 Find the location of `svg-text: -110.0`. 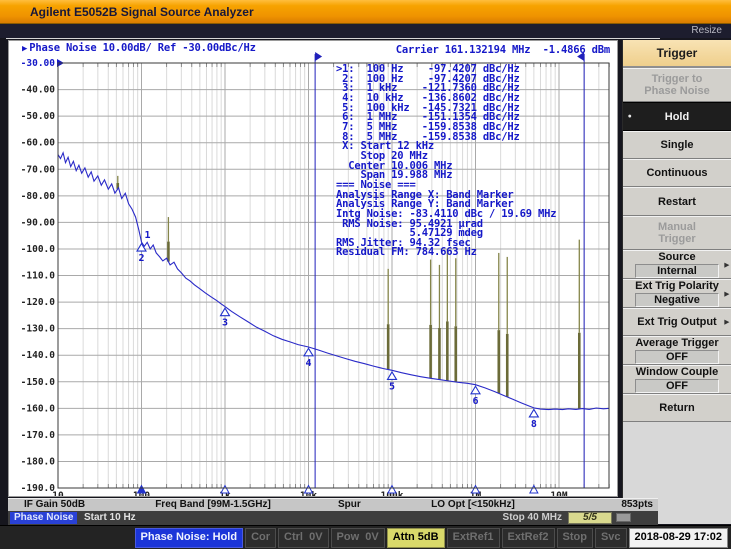

svg-text: -110.0 is located at coordinates (38, 276).